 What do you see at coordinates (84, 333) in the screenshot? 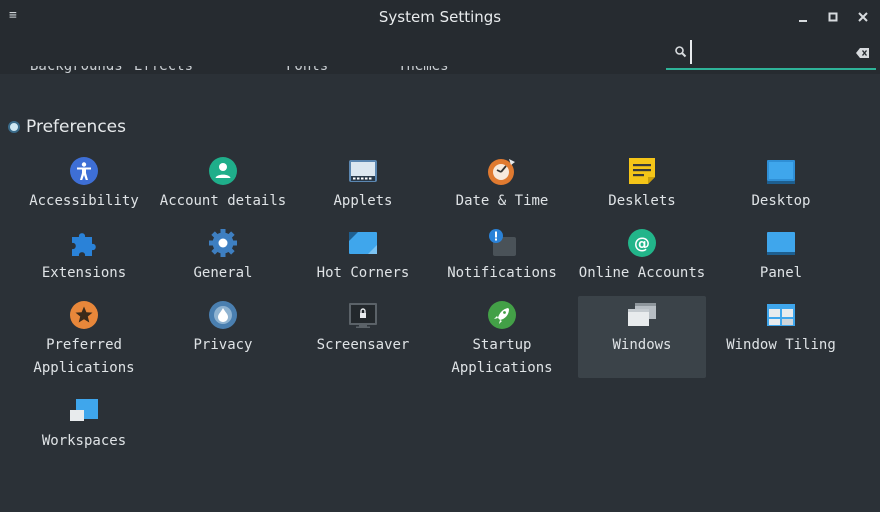
I see `settings-item-preferred-applications: Preferred Applications` at bounding box center [84, 333].